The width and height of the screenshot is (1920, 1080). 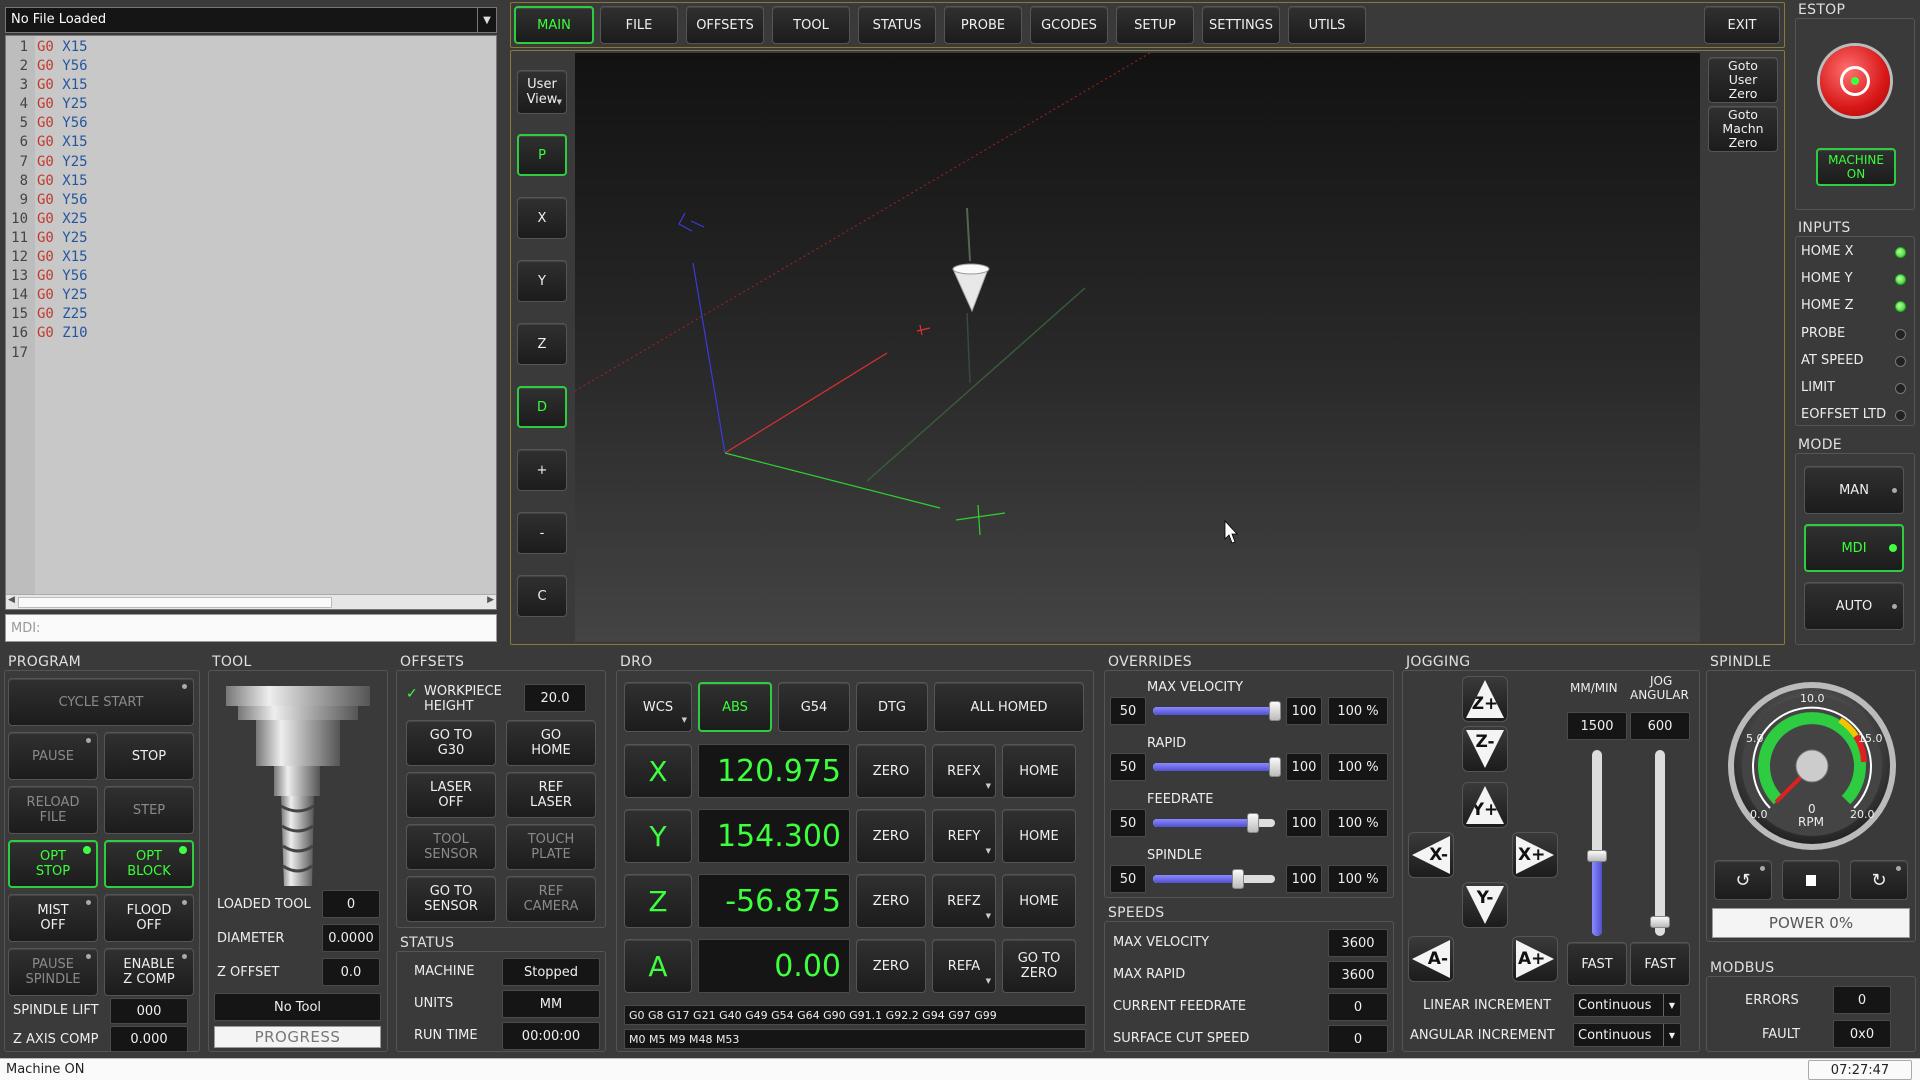 I want to click on linear-jog-rate-field: 1500, so click(x=1597, y=726).